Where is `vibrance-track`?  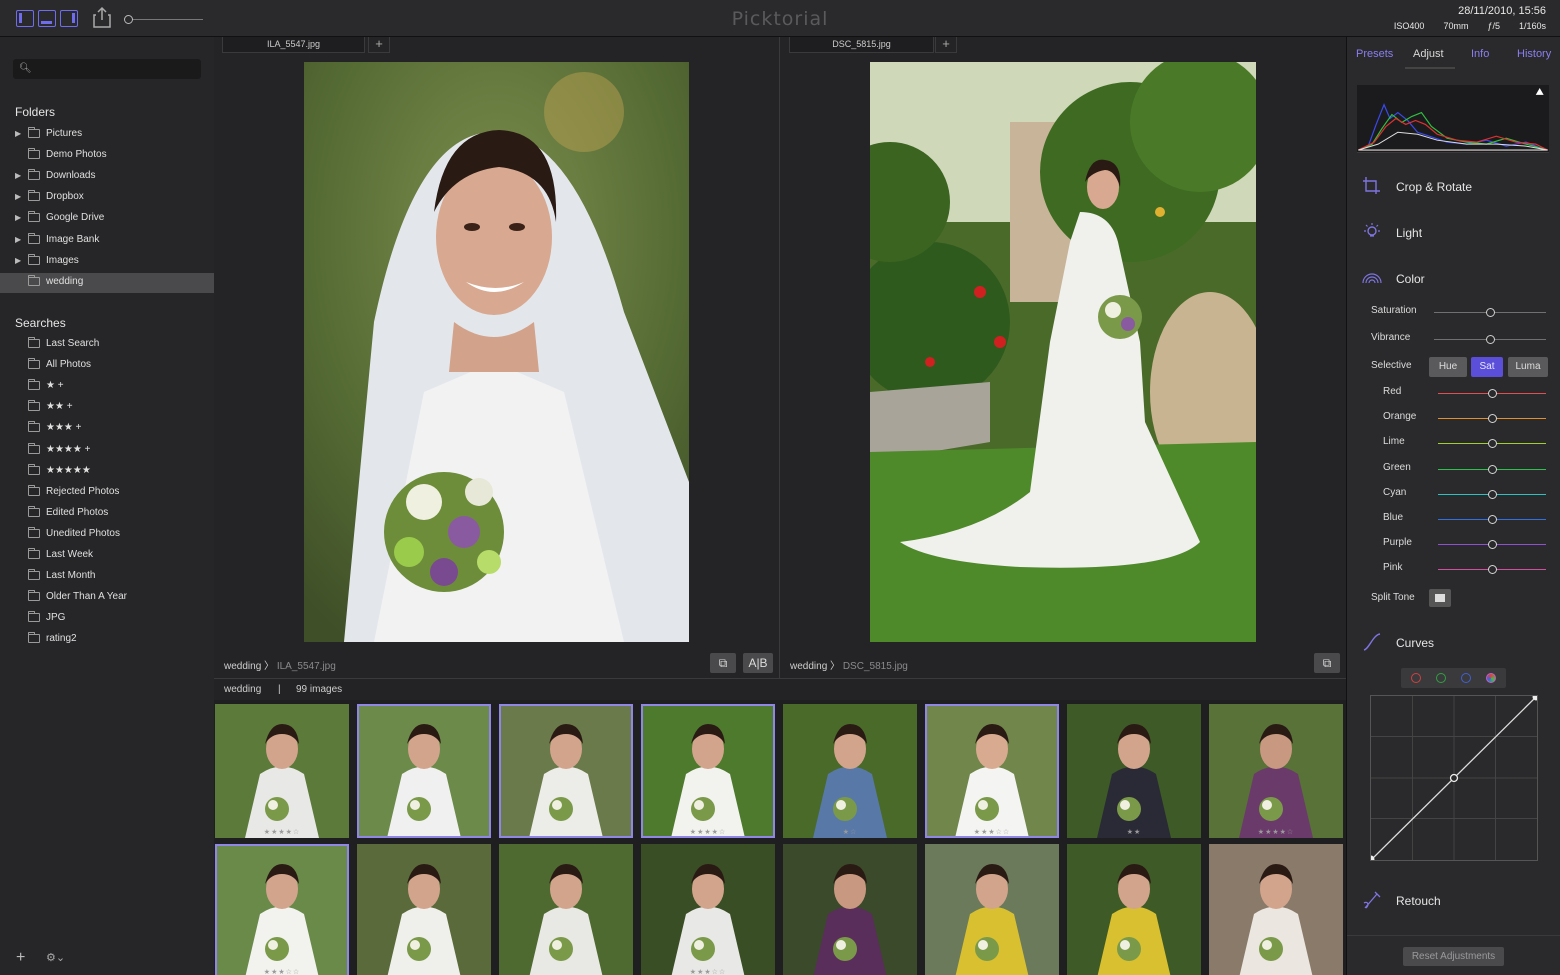
vibrance-track is located at coordinates (1490, 339).